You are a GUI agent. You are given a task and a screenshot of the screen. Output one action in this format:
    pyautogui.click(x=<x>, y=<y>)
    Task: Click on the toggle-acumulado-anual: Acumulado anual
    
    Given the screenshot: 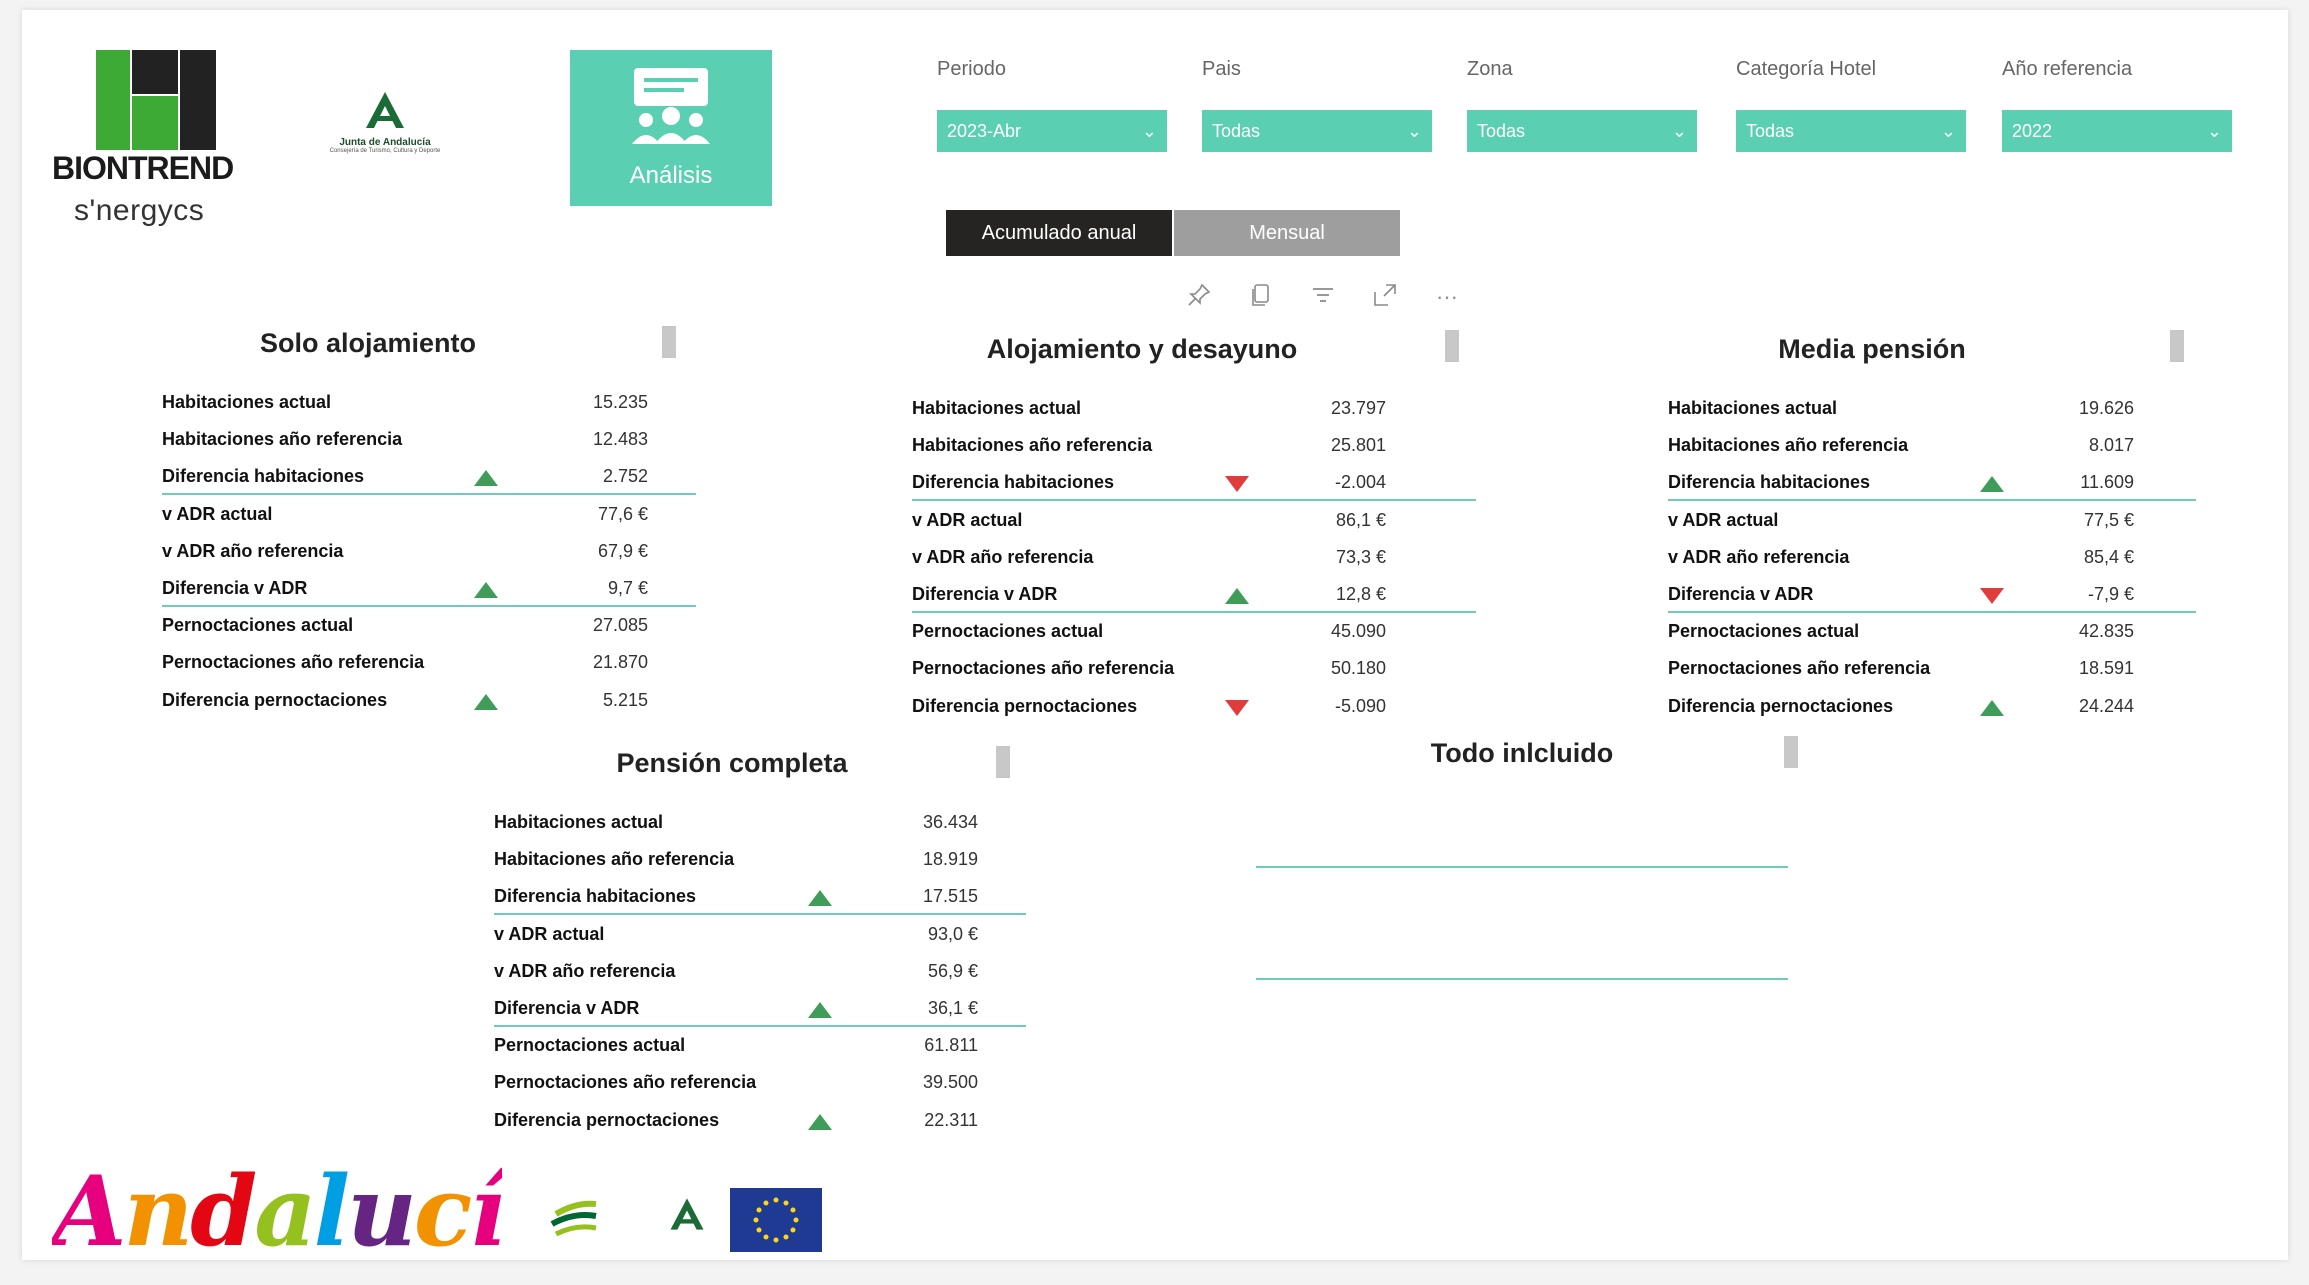 What is the action you would take?
    pyautogui.click(x=1059, y=233)
    